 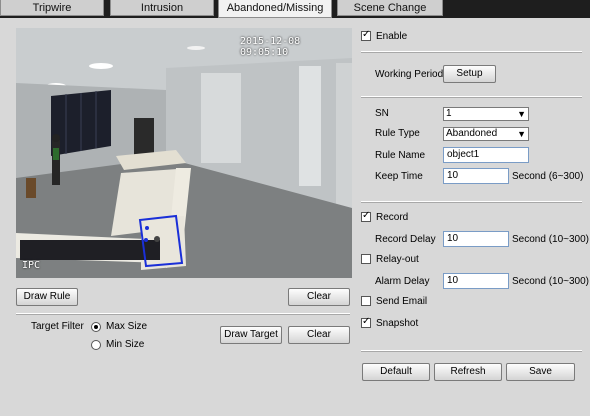 What do you see at coordinates (486, 155) in the screenshot?
I see `rule-name-input: object1` at bounding box center [486, 155].